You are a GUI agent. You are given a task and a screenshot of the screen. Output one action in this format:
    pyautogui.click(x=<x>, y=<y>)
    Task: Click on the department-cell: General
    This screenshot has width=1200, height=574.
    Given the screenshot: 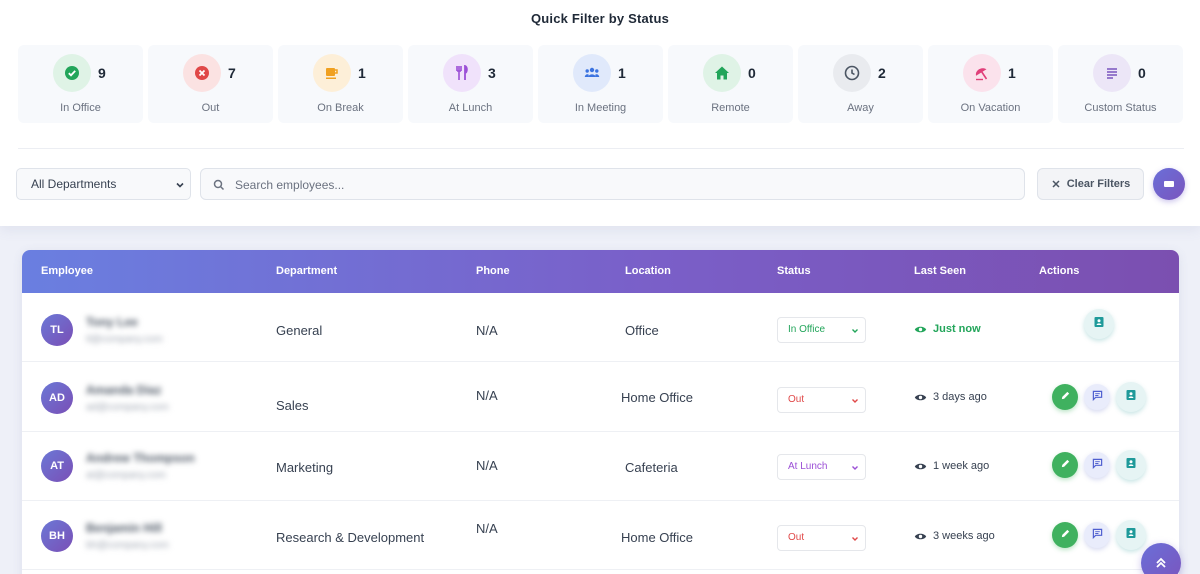 What is the action you would take?
    pyautogui.click(x=299, y=330)
    